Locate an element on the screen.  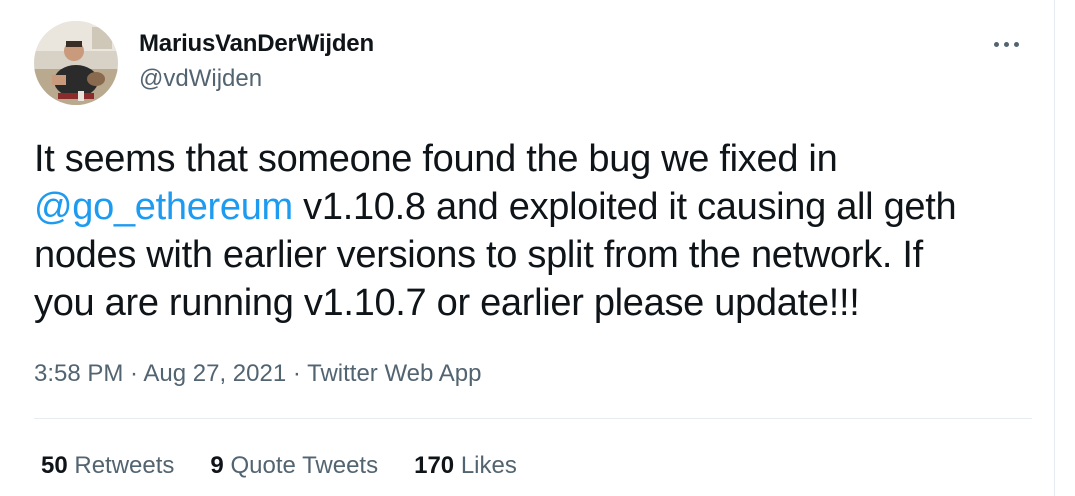
divider is located at coordinates (533, 418).